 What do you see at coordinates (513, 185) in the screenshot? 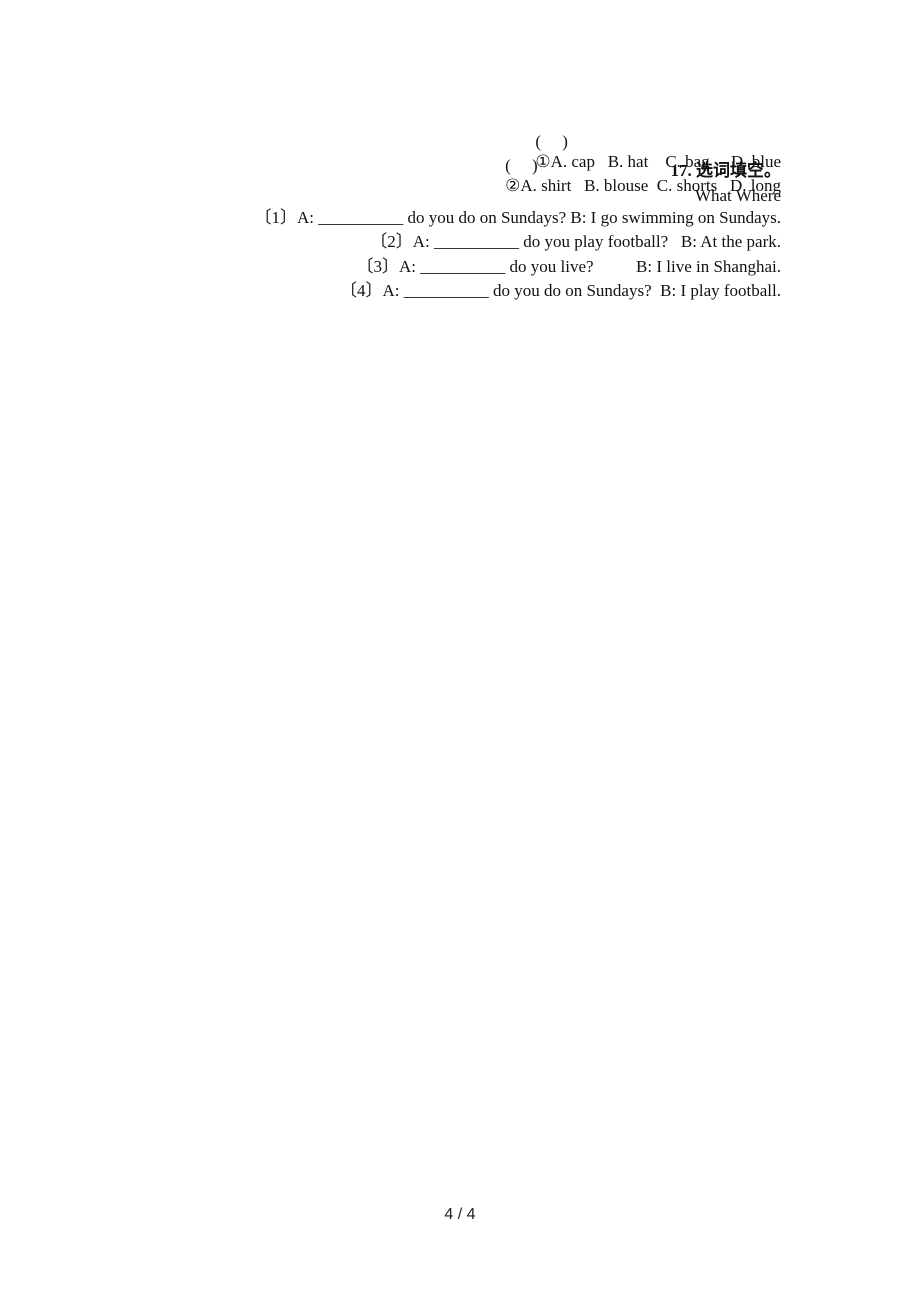
I see `question-number: ②` at bounding box center [513, 185].